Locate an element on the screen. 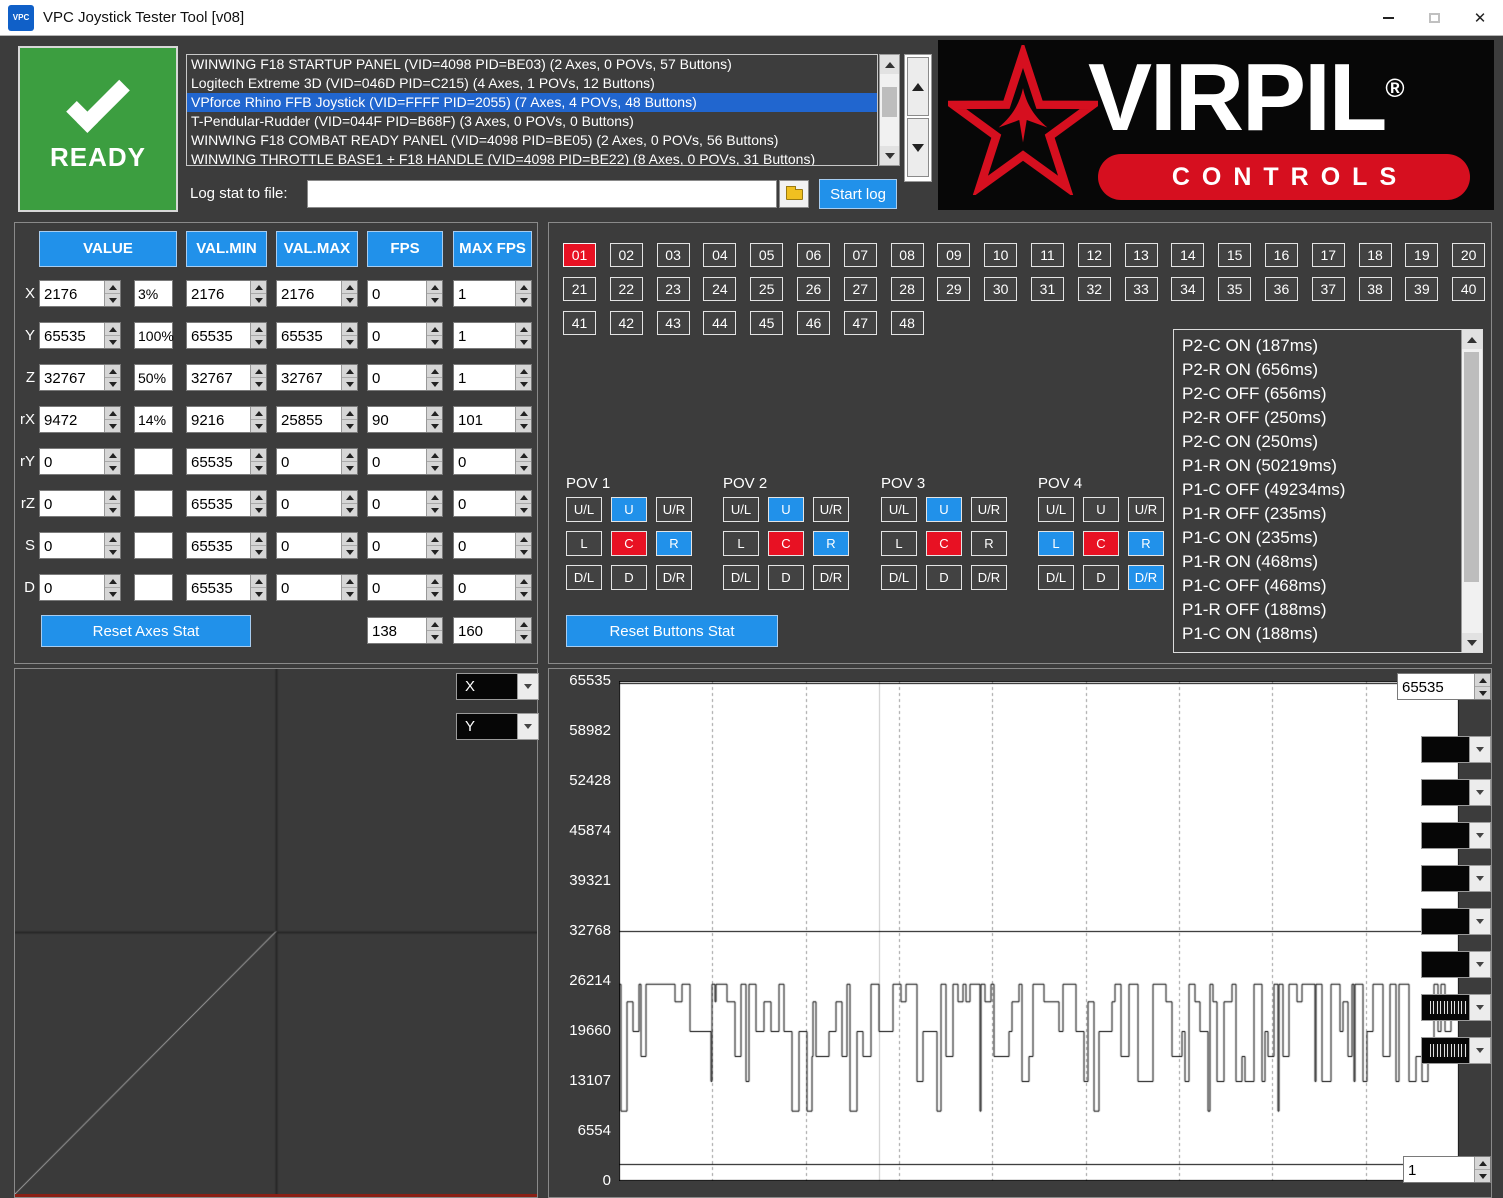 The image size is (1503, 1198). axis-D-value-up-icon is located at coordinates (112, 581).